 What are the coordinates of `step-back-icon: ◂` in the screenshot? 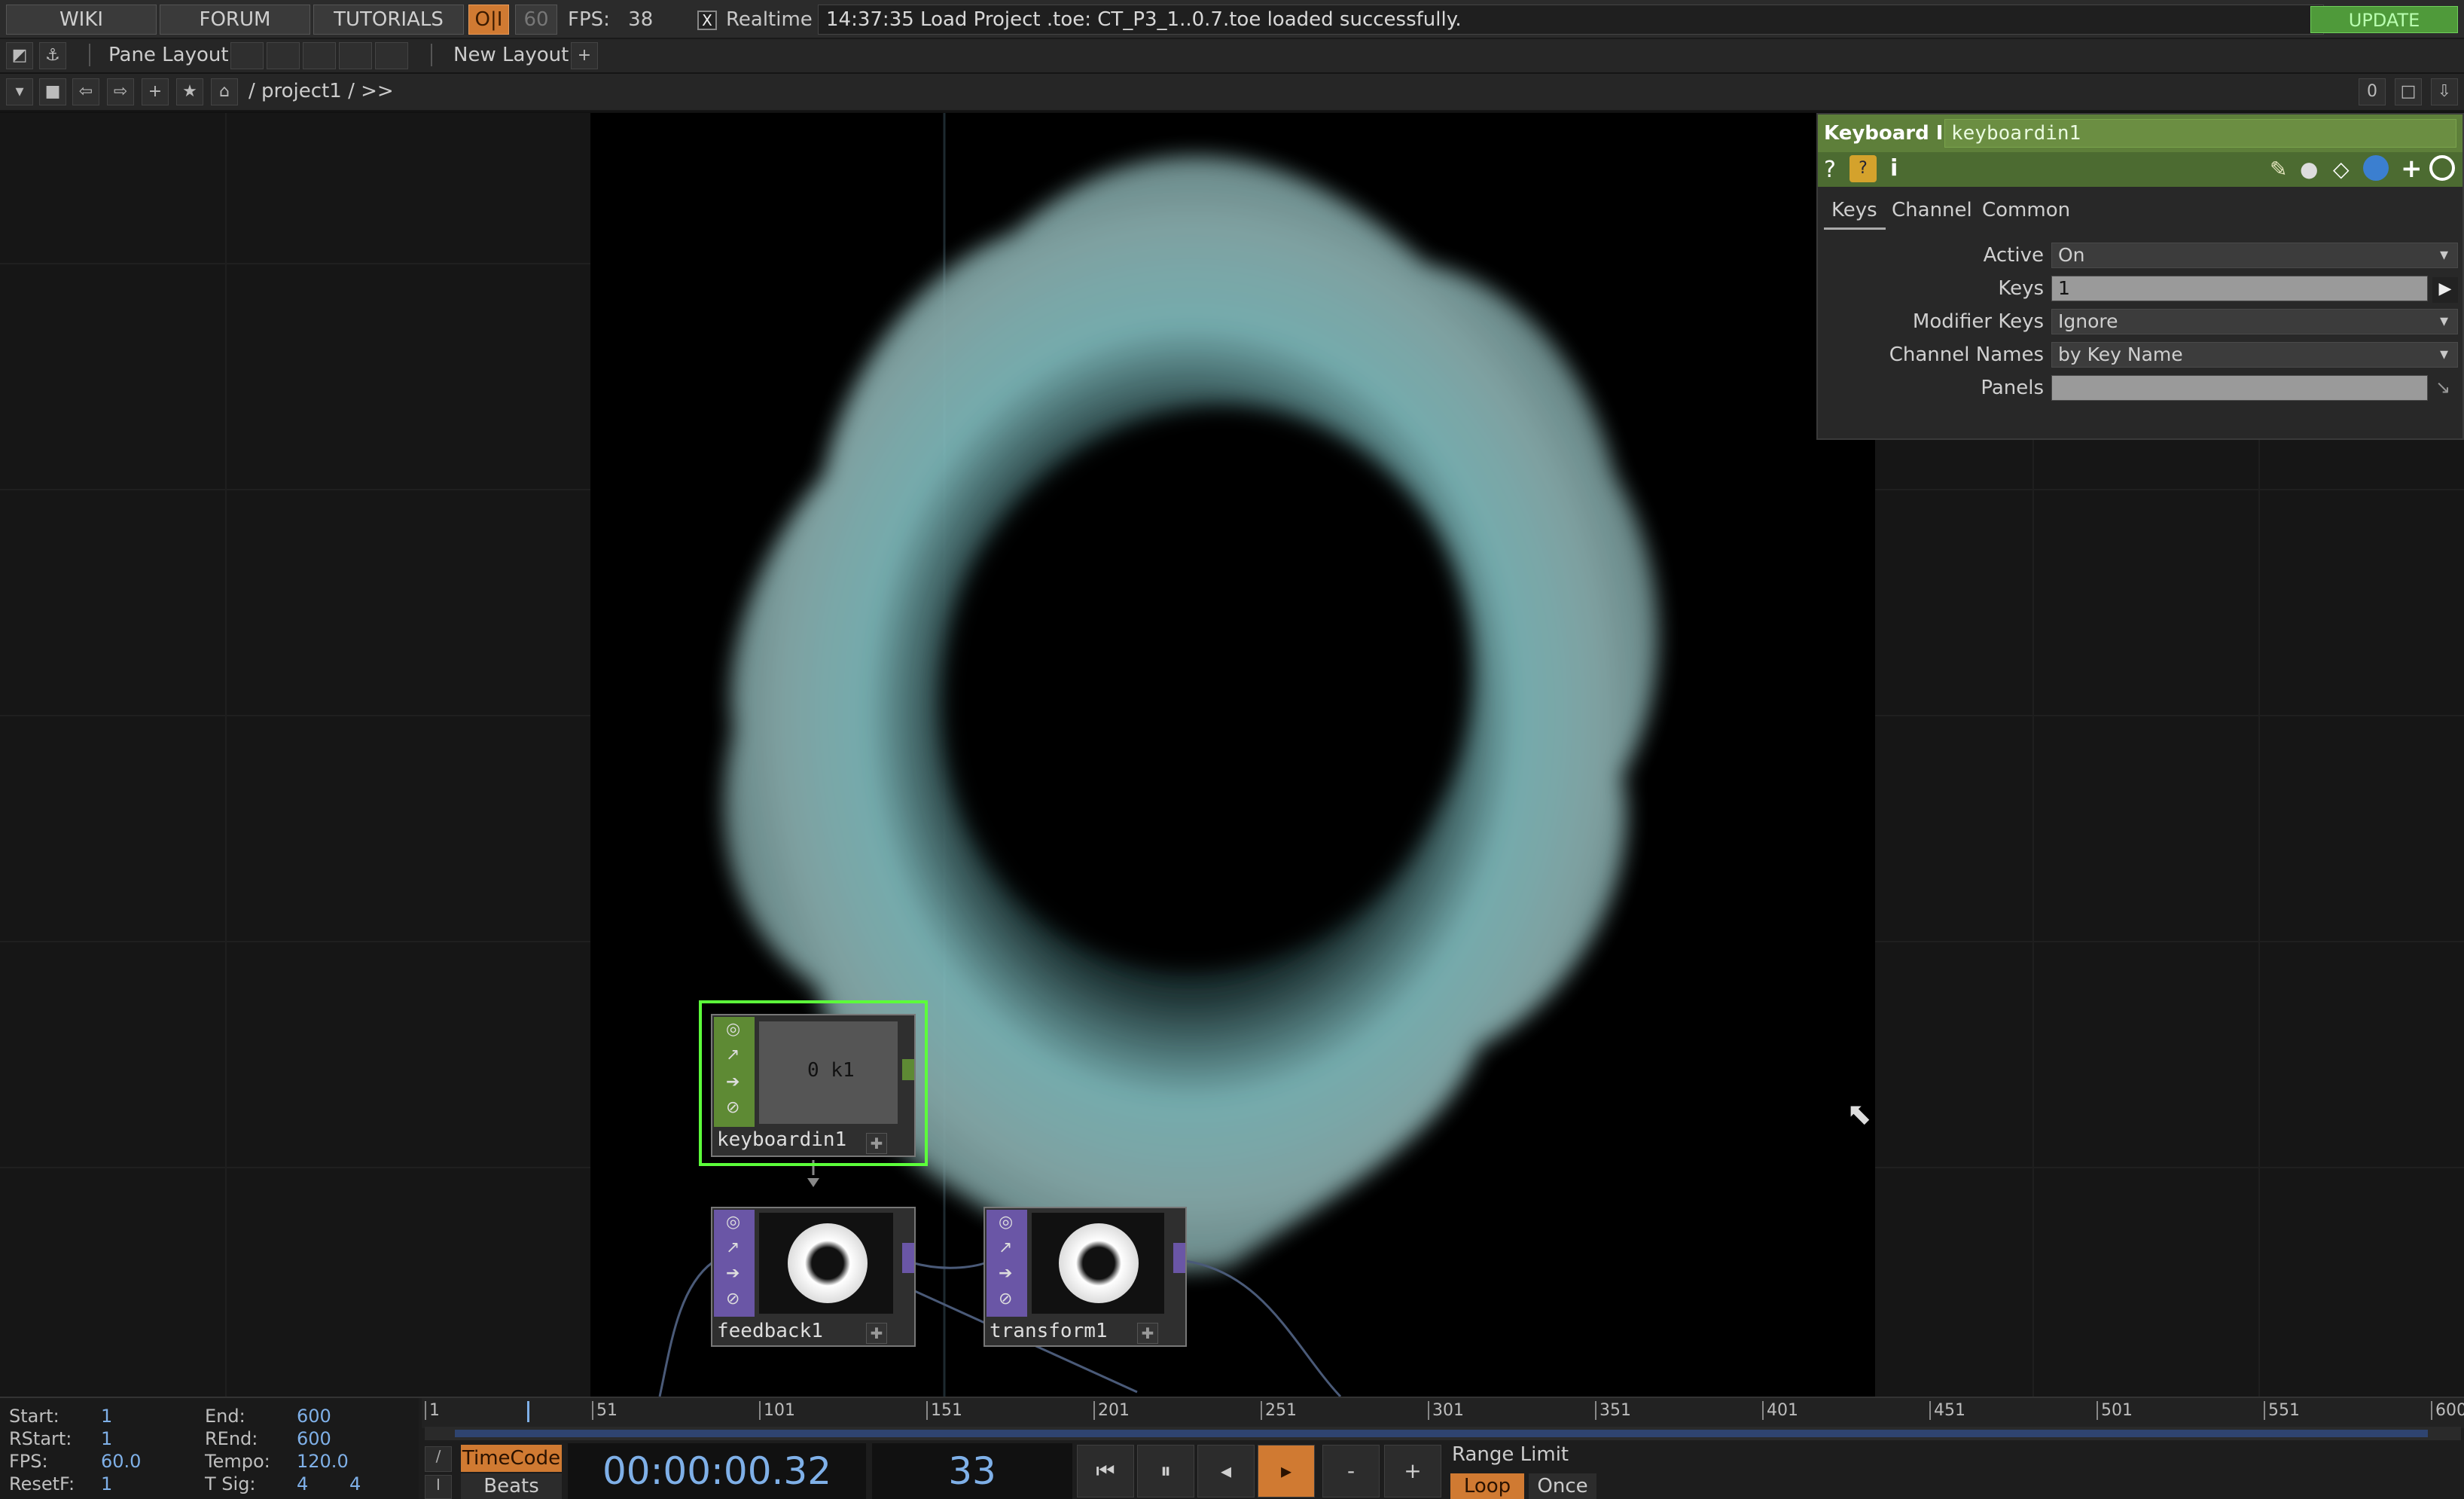 It's located at (1226, 1471).